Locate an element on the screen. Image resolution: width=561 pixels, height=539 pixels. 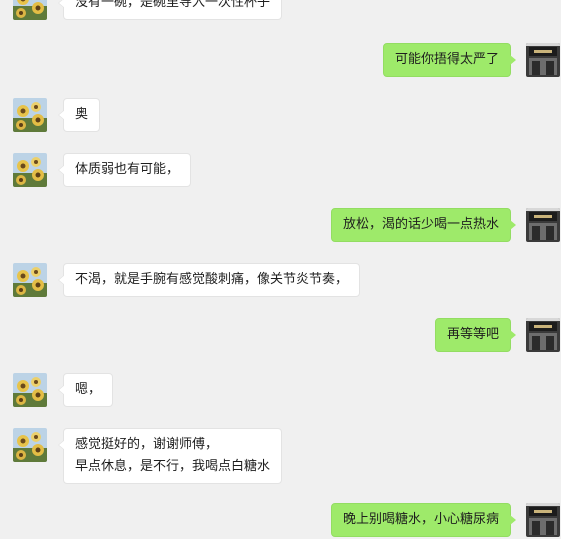
message-text: 可能你捂得太严了 is located at coordinates (446, 59).